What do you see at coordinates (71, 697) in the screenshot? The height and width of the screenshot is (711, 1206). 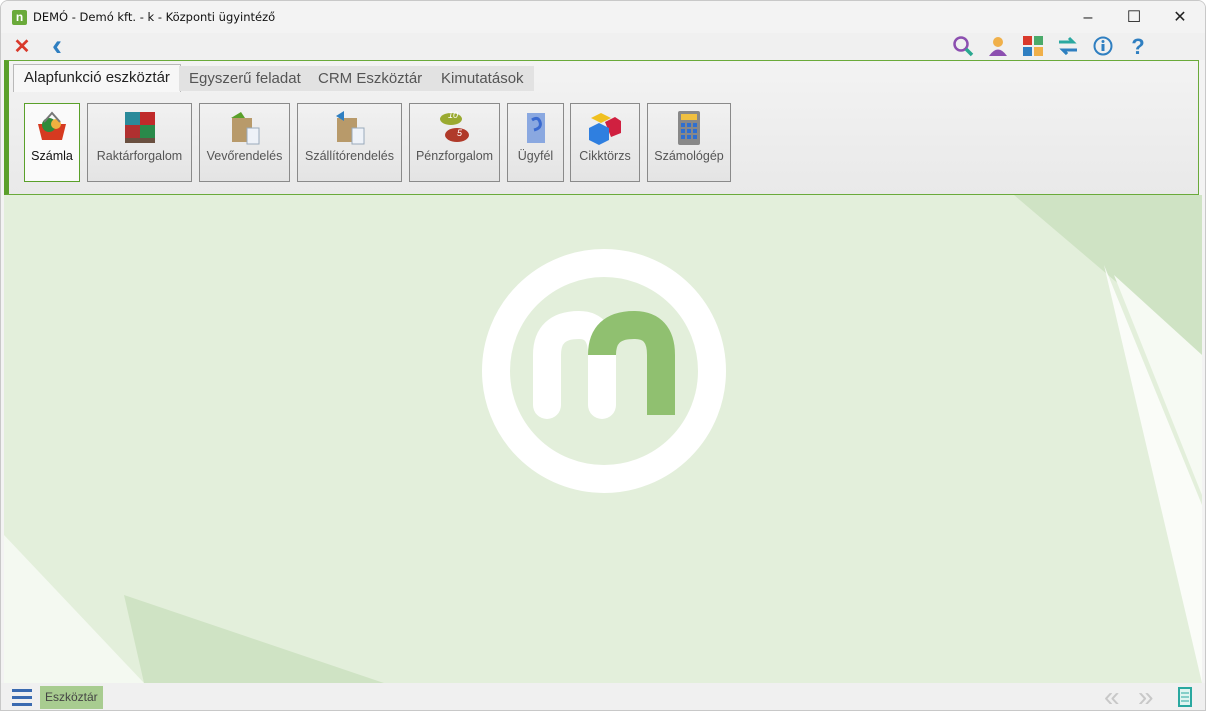 I see `eszkoztar-tab: Eszköztár` at bounding box center [71, 697].